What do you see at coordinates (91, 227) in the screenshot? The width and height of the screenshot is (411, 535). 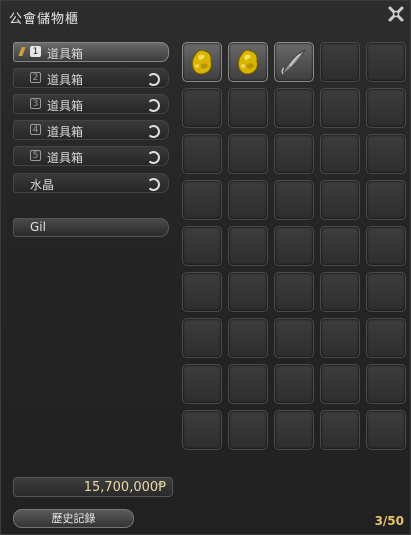 I see `tab-gil: Gil` at bounding box center [91, 227].